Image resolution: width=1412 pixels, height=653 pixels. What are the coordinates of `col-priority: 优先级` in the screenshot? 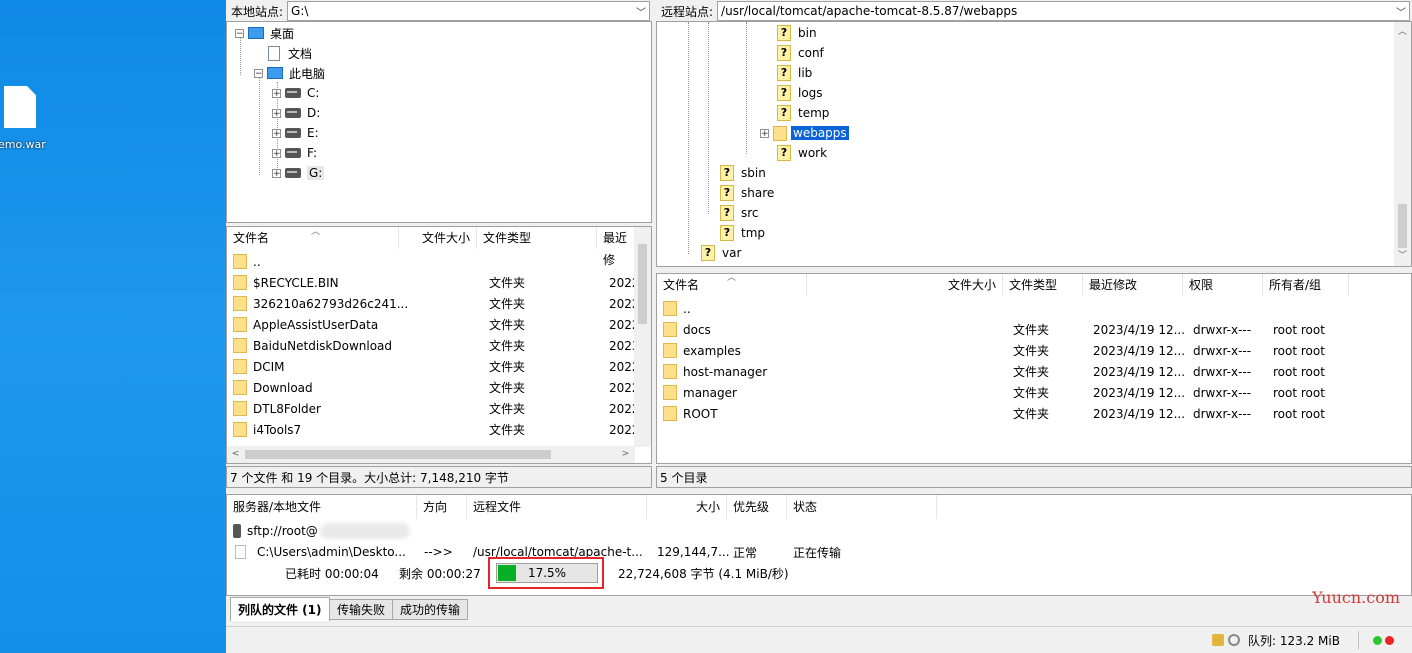 It's located at (757, 507).